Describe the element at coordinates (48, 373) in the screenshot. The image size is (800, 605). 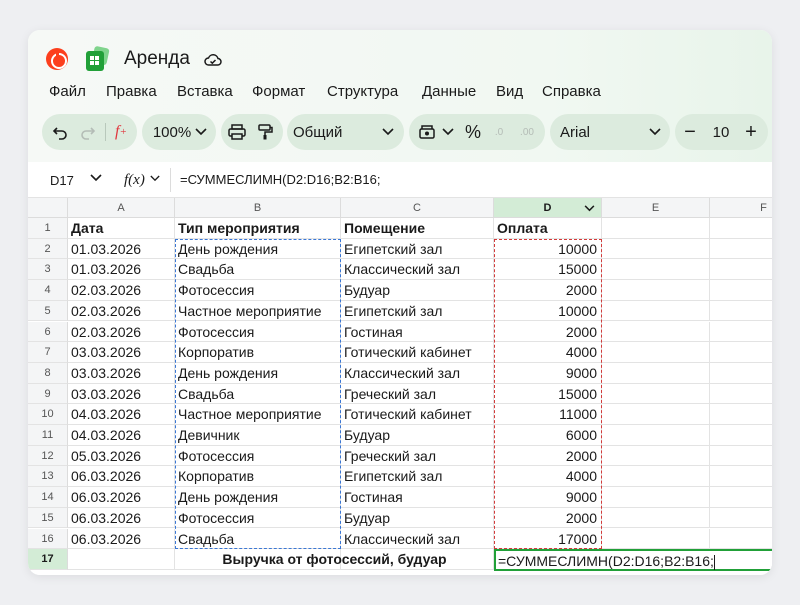
I see `row-header: 8` at that location.